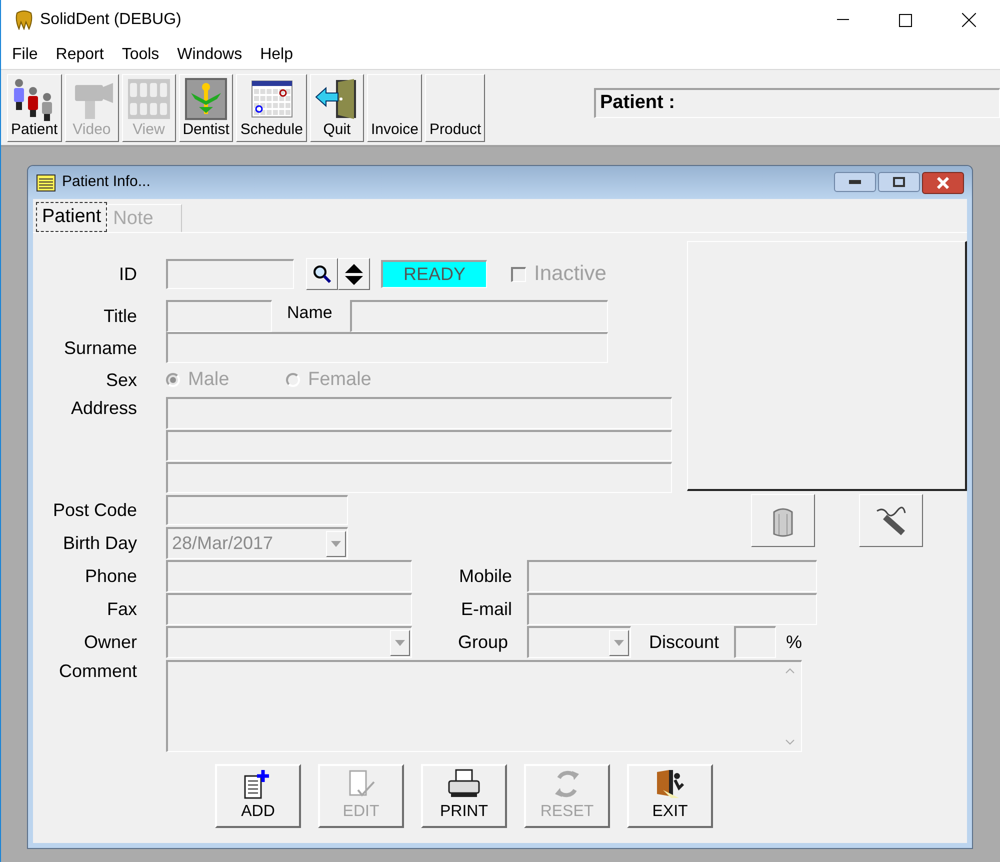 Image resolution: width=1000 pixels, height=862 pixels. Describe the element at coordinates (354, 280) in the screenshot. I see `arrow-down-icon` at that location.